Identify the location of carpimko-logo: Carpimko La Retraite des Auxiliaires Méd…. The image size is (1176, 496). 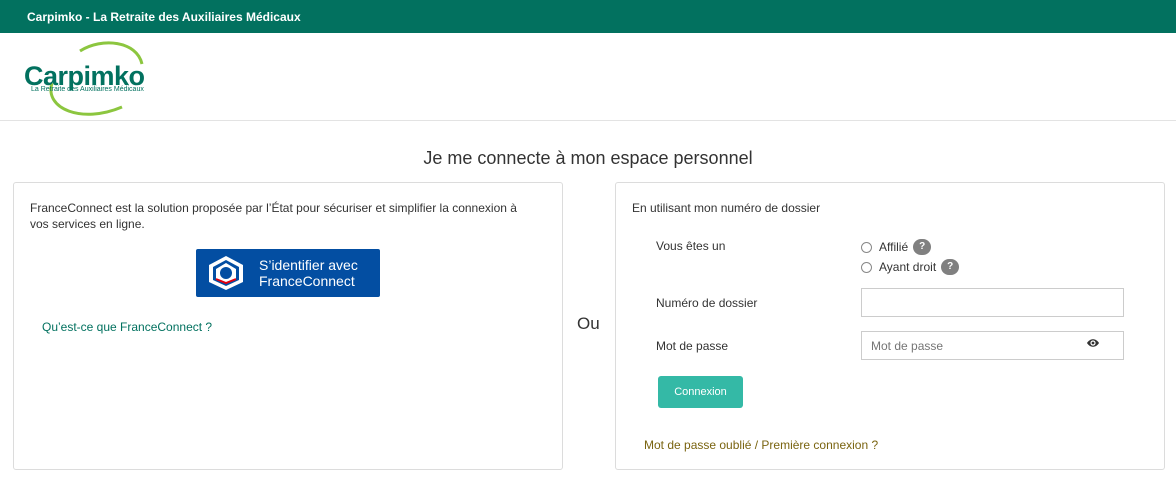
(97, 78).